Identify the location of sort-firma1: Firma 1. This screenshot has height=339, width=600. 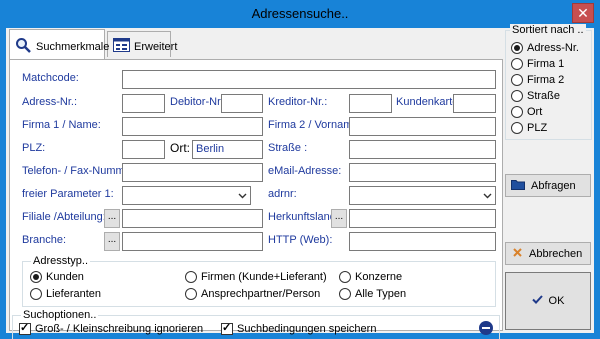
(537, 64).